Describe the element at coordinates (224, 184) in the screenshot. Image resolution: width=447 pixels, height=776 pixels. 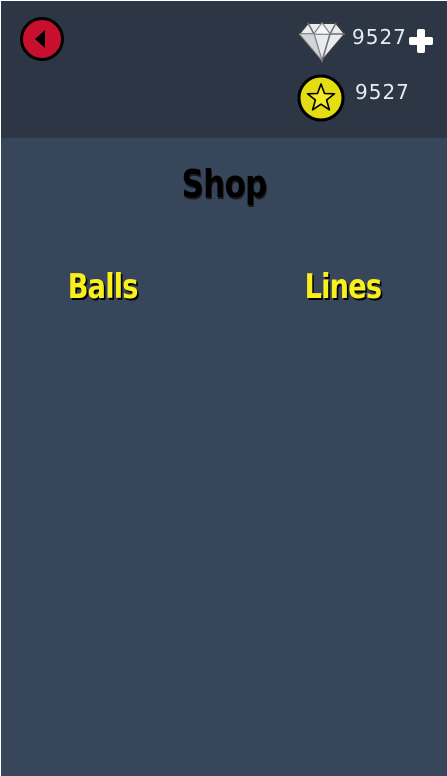
I see `page-title: Shop` at that location.